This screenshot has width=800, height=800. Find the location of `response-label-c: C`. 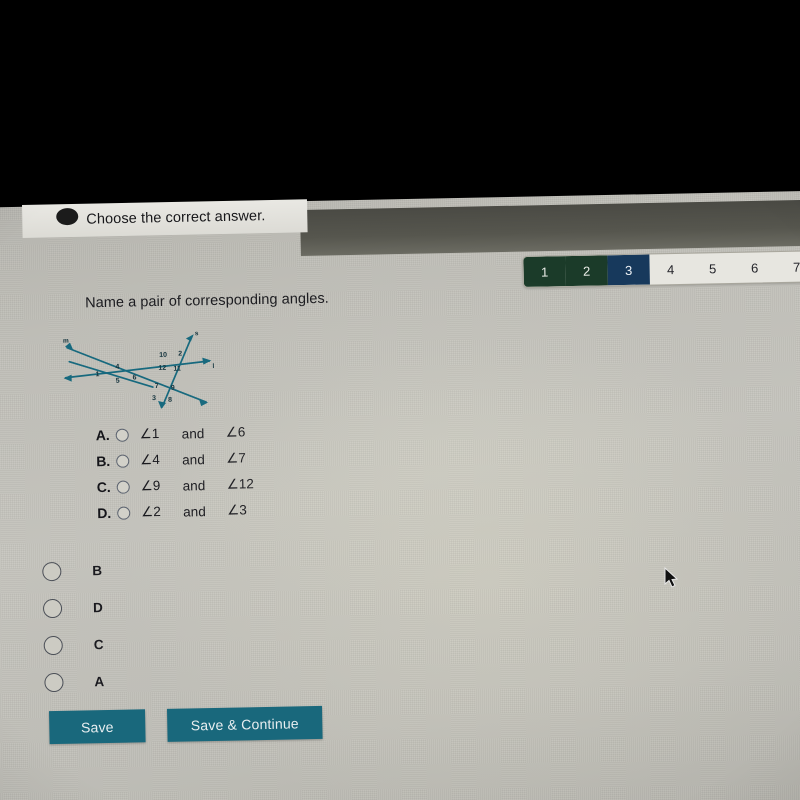

response-label-c: C is located at coordinates (98, 645).